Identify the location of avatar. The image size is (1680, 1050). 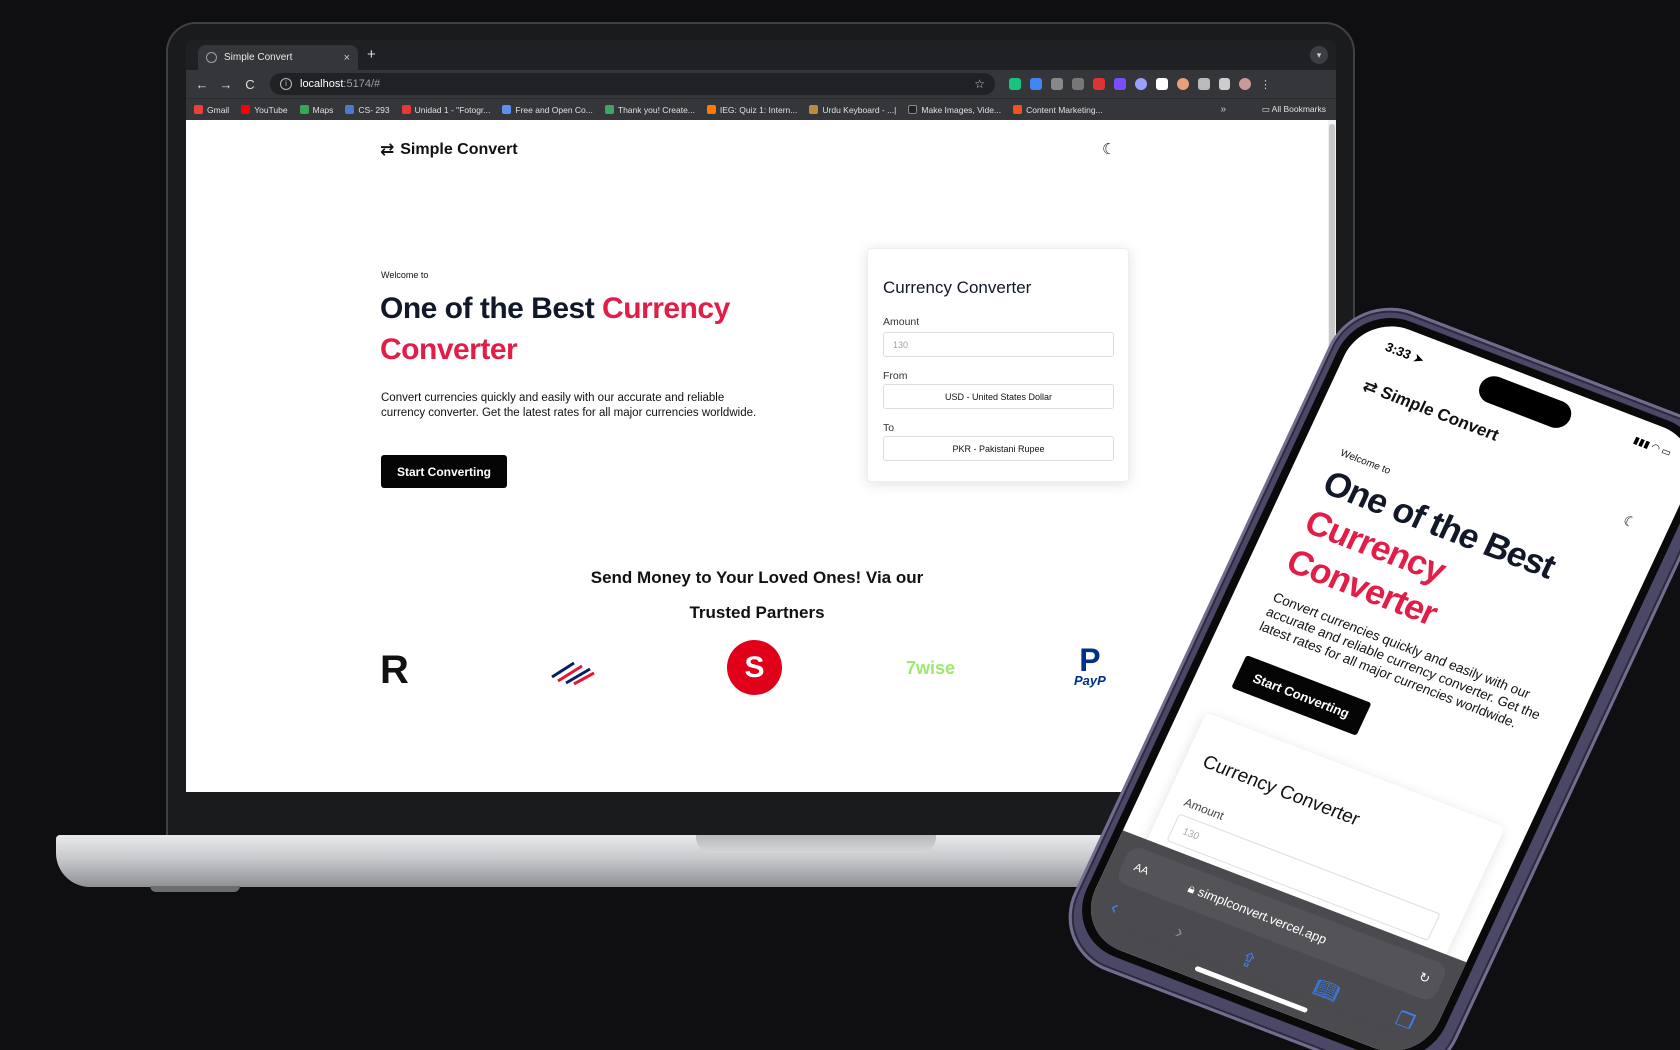
(1245, 84).